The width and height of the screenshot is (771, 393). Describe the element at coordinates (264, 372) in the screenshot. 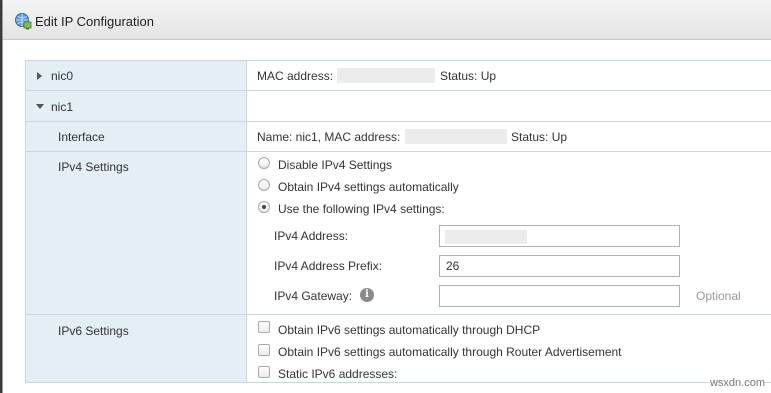

I see `ipv6-static-checkbox` at that location.